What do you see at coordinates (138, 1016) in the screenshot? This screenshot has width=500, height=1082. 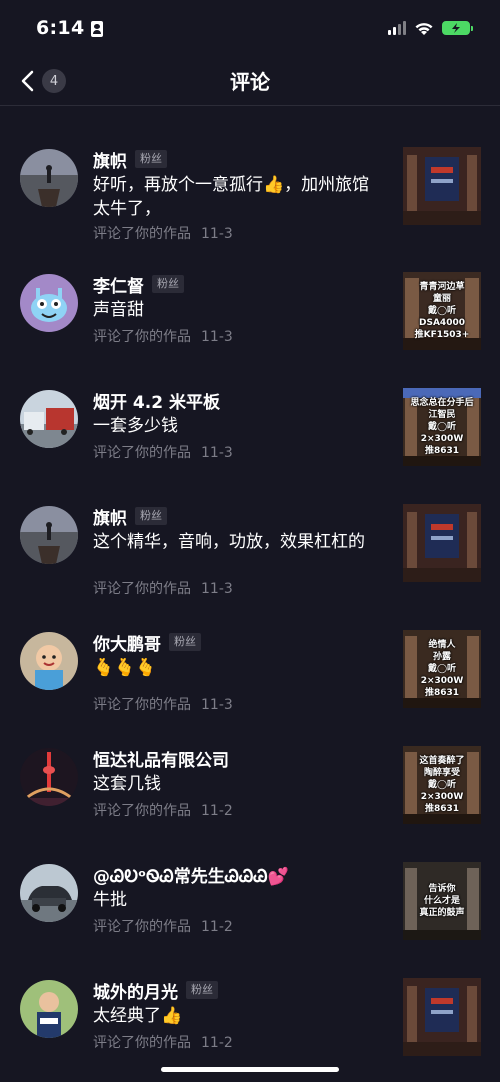 I see `comment-text: 太经典了👍` at bounding box center [138, 1016].